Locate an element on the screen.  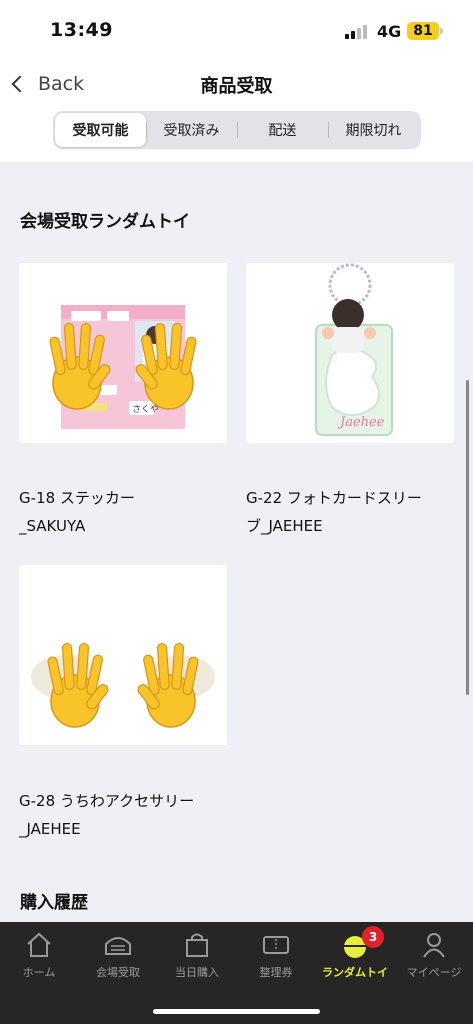
tabbar-item-home: ホーム is located at coordinates (39, 957).